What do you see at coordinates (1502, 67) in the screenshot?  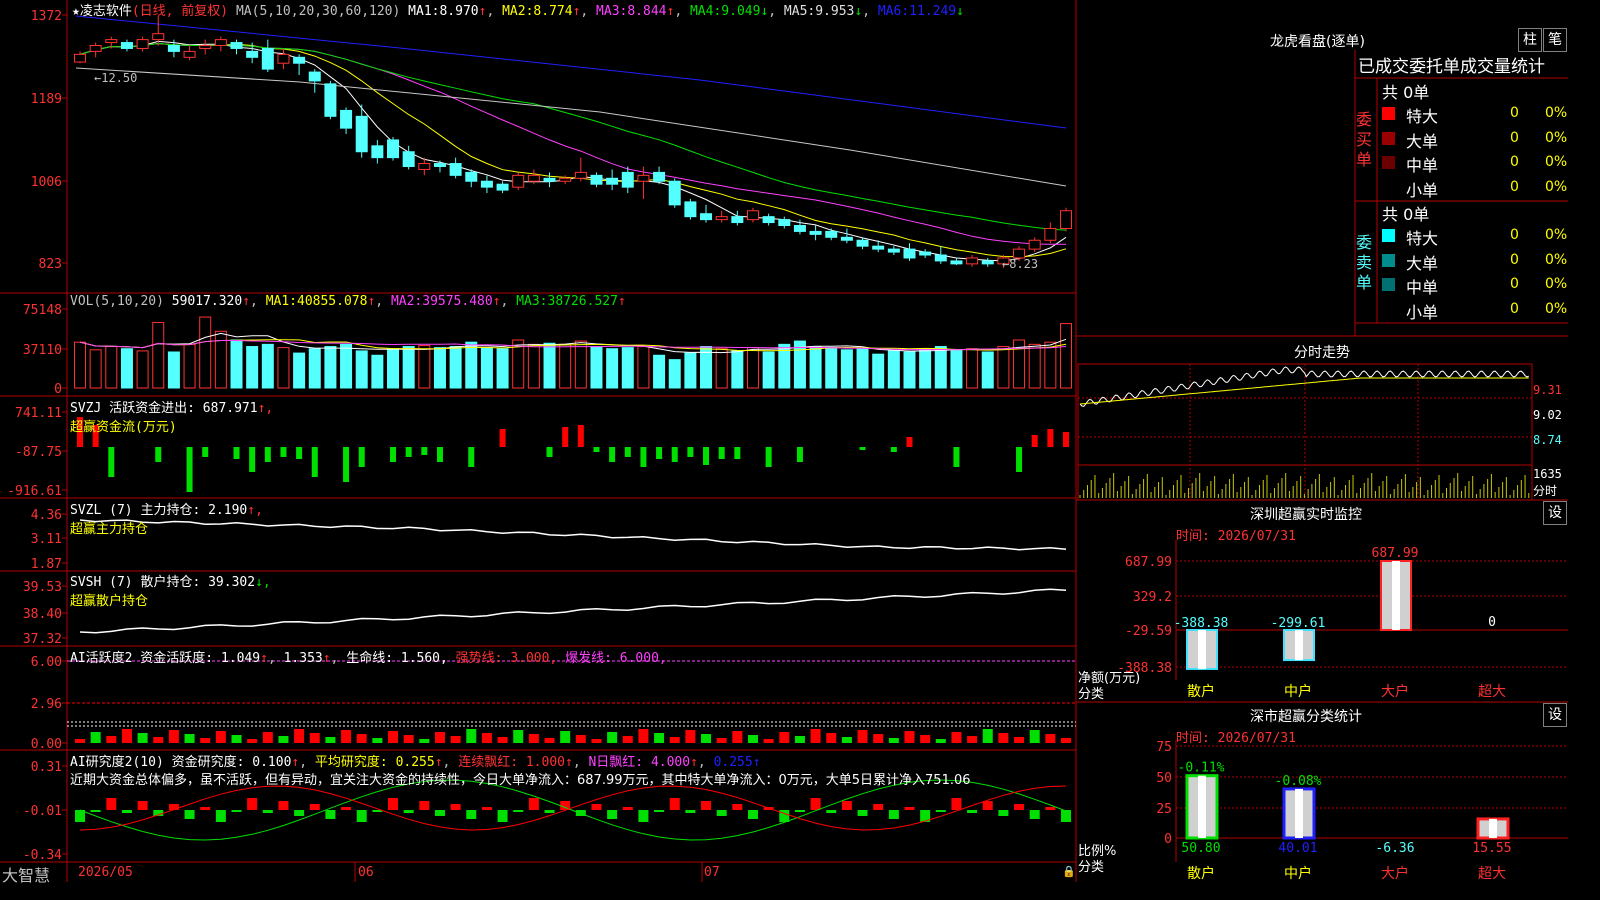 I see `tab-volume-stats: 成交量统计` at bounding box center [1502, 67].